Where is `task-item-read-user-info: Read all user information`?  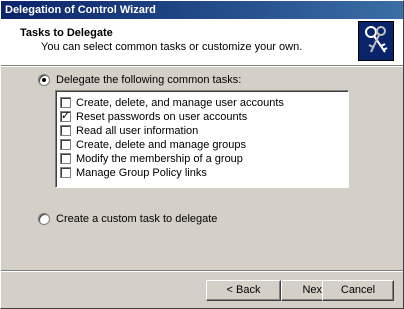 task-item-read-user-info: Read all user information is located at coordinates (129, 130).